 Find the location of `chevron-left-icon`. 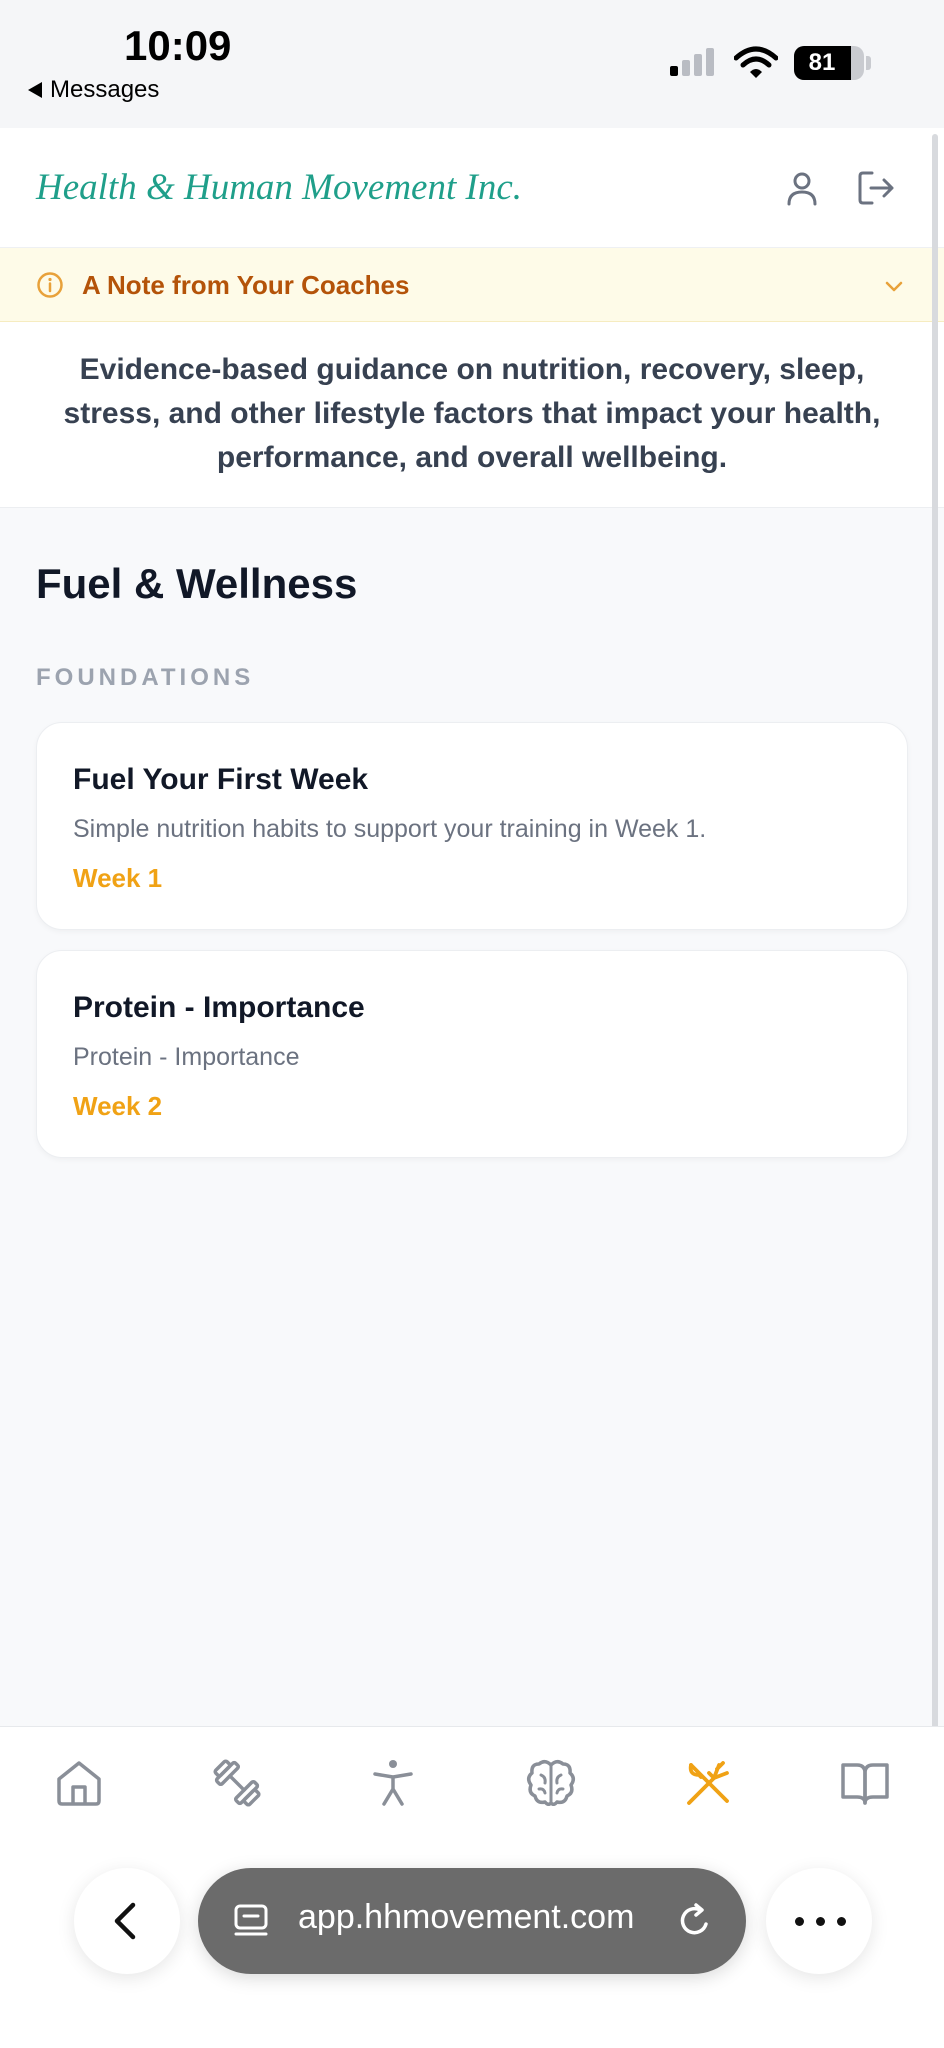

chevron-left-icon is located at coordinates (125, 1921).